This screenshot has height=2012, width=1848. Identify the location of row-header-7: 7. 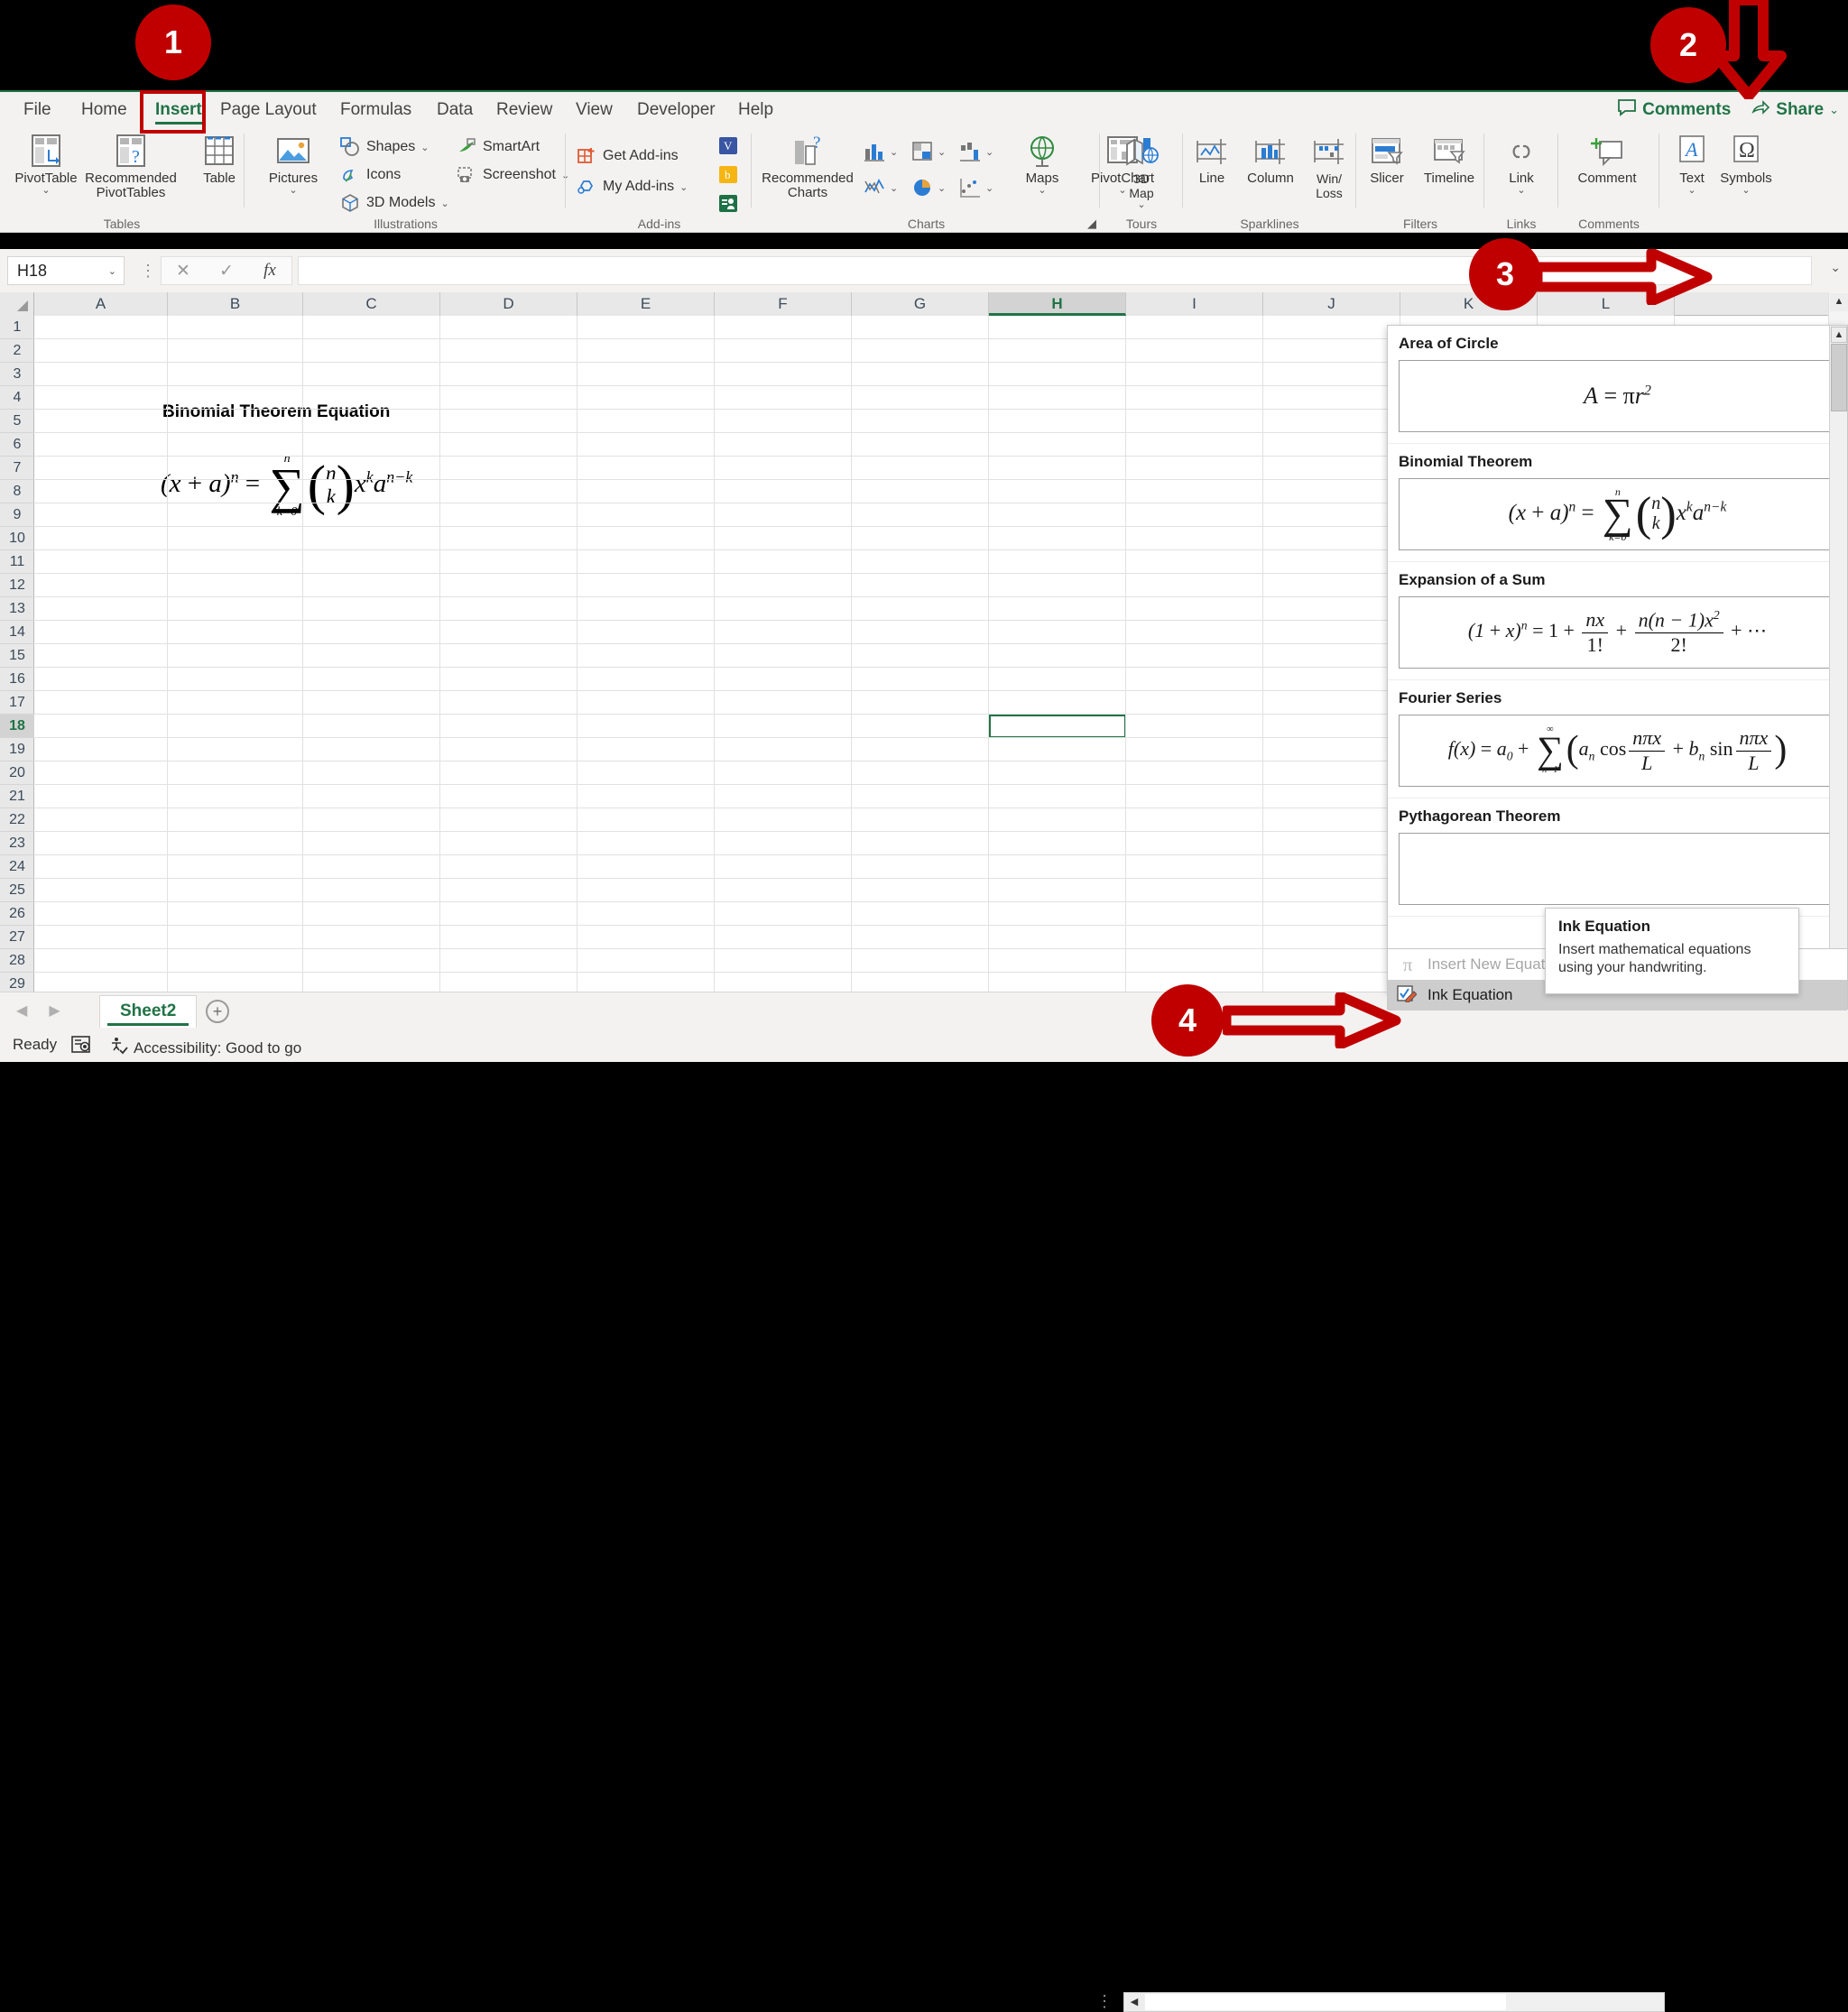
(17, 469).